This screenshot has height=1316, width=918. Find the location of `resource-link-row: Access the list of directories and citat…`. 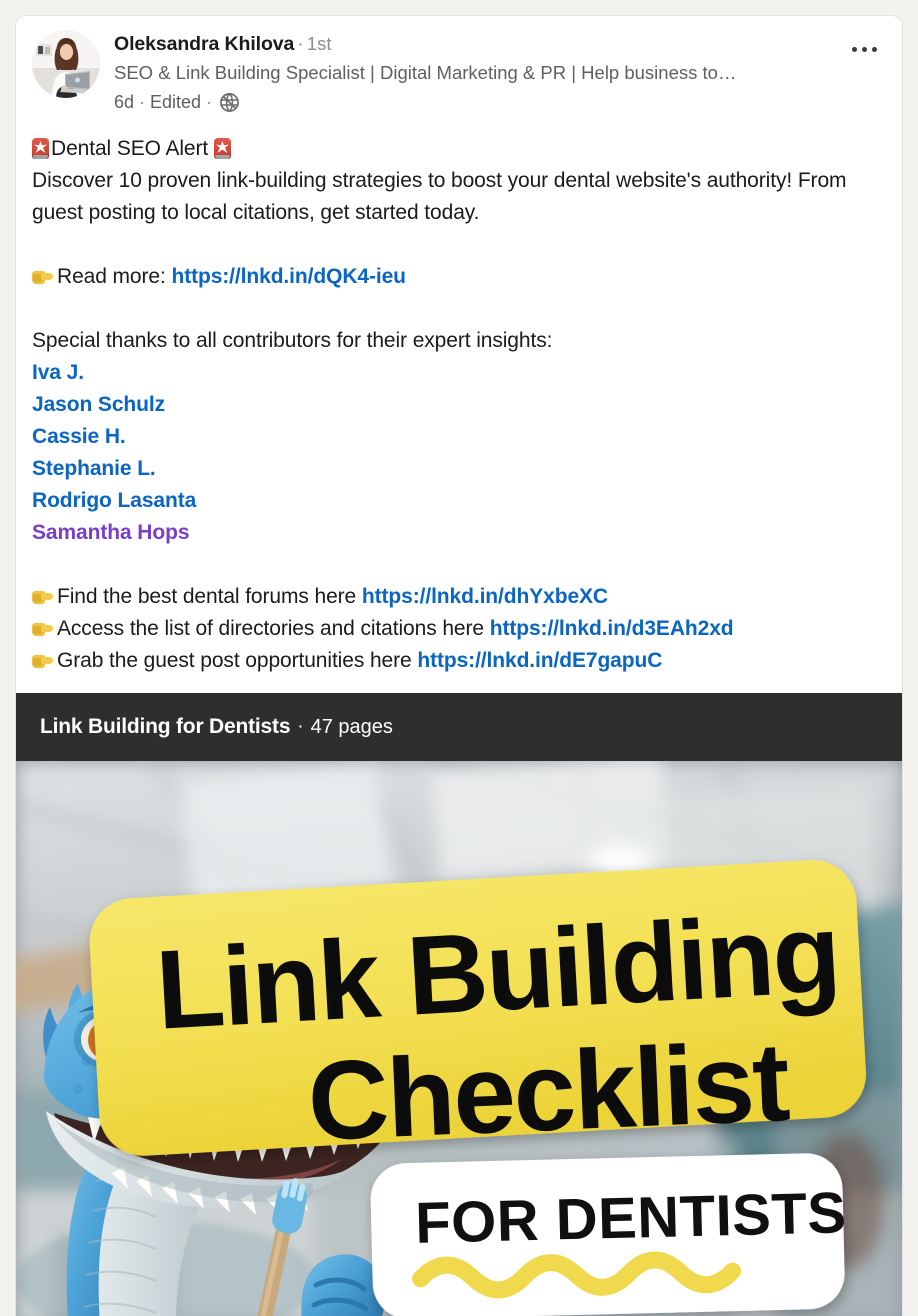

resource-link-row: Access the list of directories and citat… is located at coordinates (459, 629).